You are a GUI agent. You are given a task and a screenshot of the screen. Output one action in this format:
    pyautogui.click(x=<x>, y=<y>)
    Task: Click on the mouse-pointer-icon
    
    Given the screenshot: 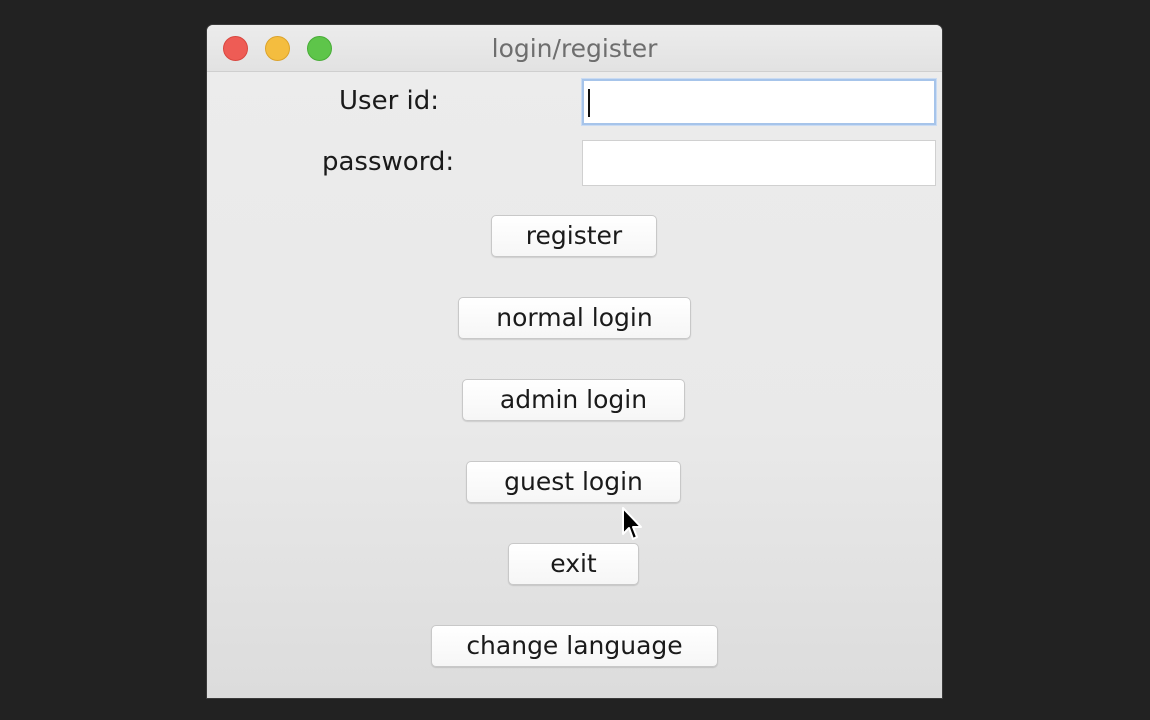 What is the action you would take?
    pyautogui.click(x=632, y=523)
    